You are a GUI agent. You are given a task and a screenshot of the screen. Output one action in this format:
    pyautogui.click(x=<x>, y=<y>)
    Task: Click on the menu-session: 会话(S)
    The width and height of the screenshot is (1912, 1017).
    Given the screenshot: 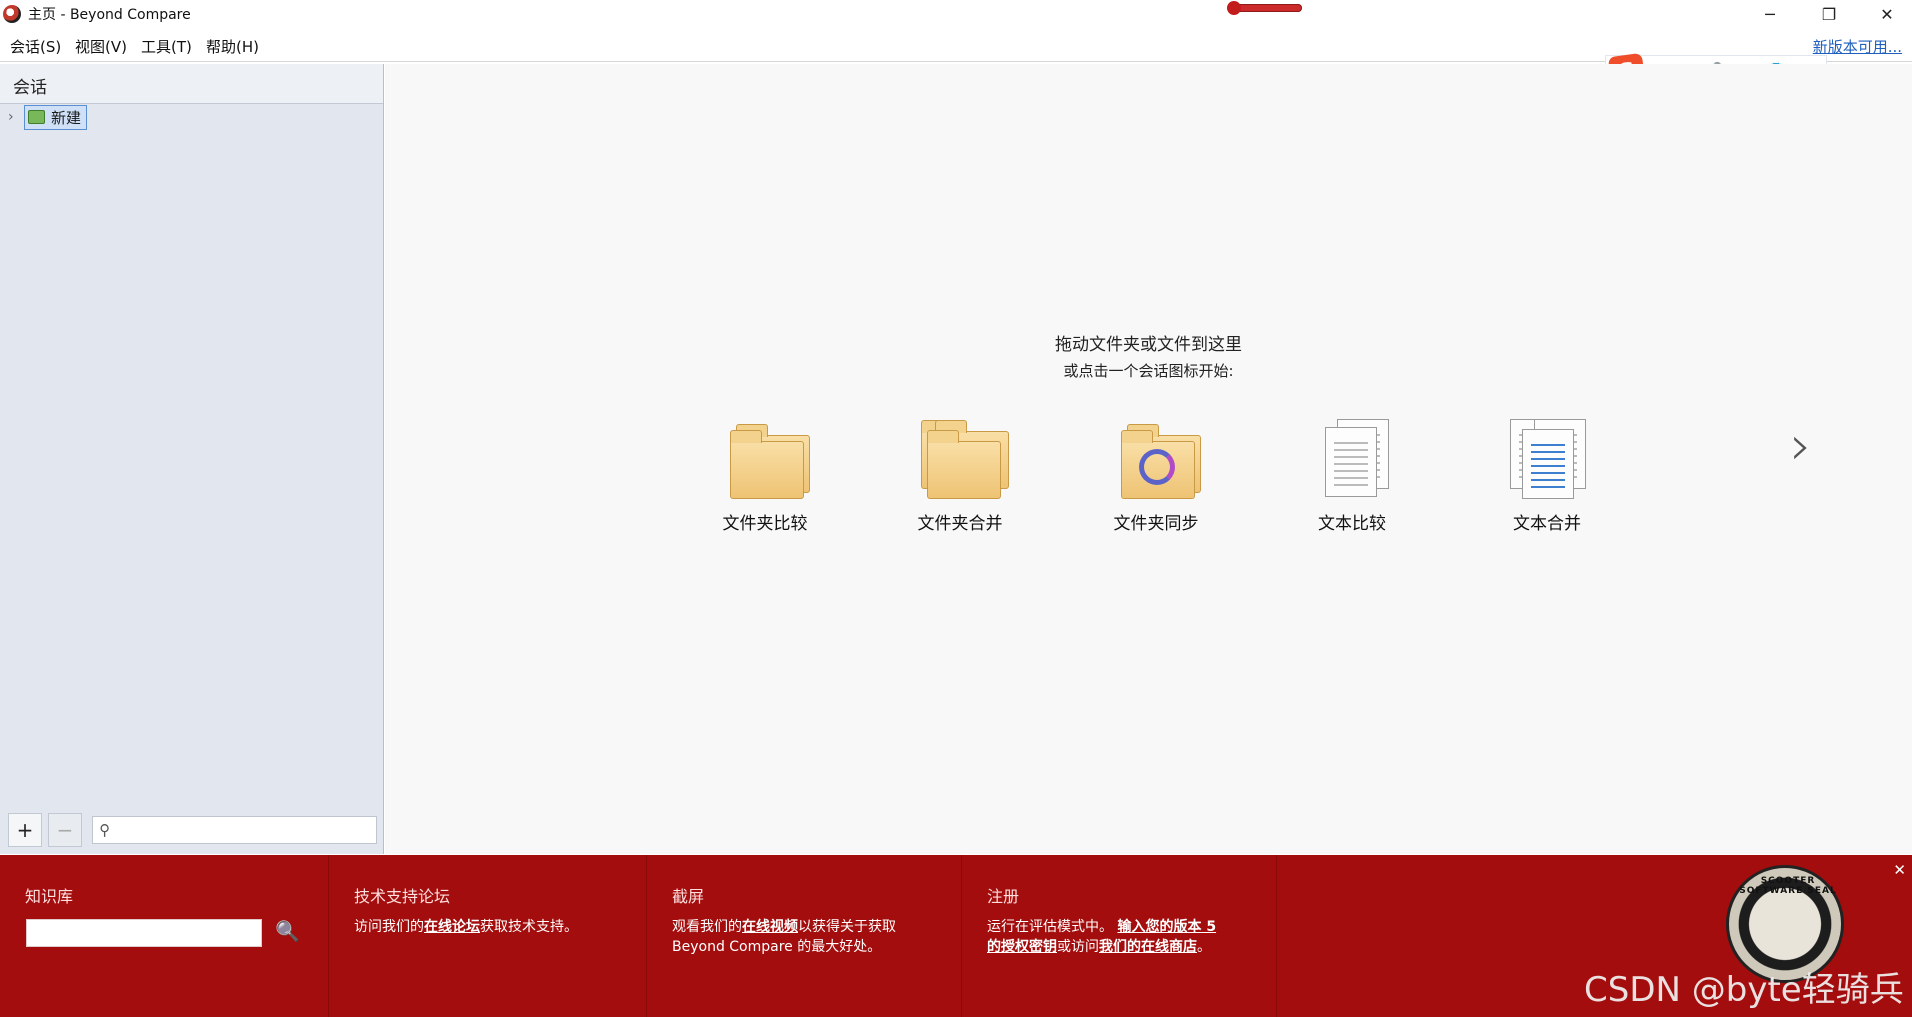 What is the action you would take?
    pyautogui.click(x=35, y=46)
    